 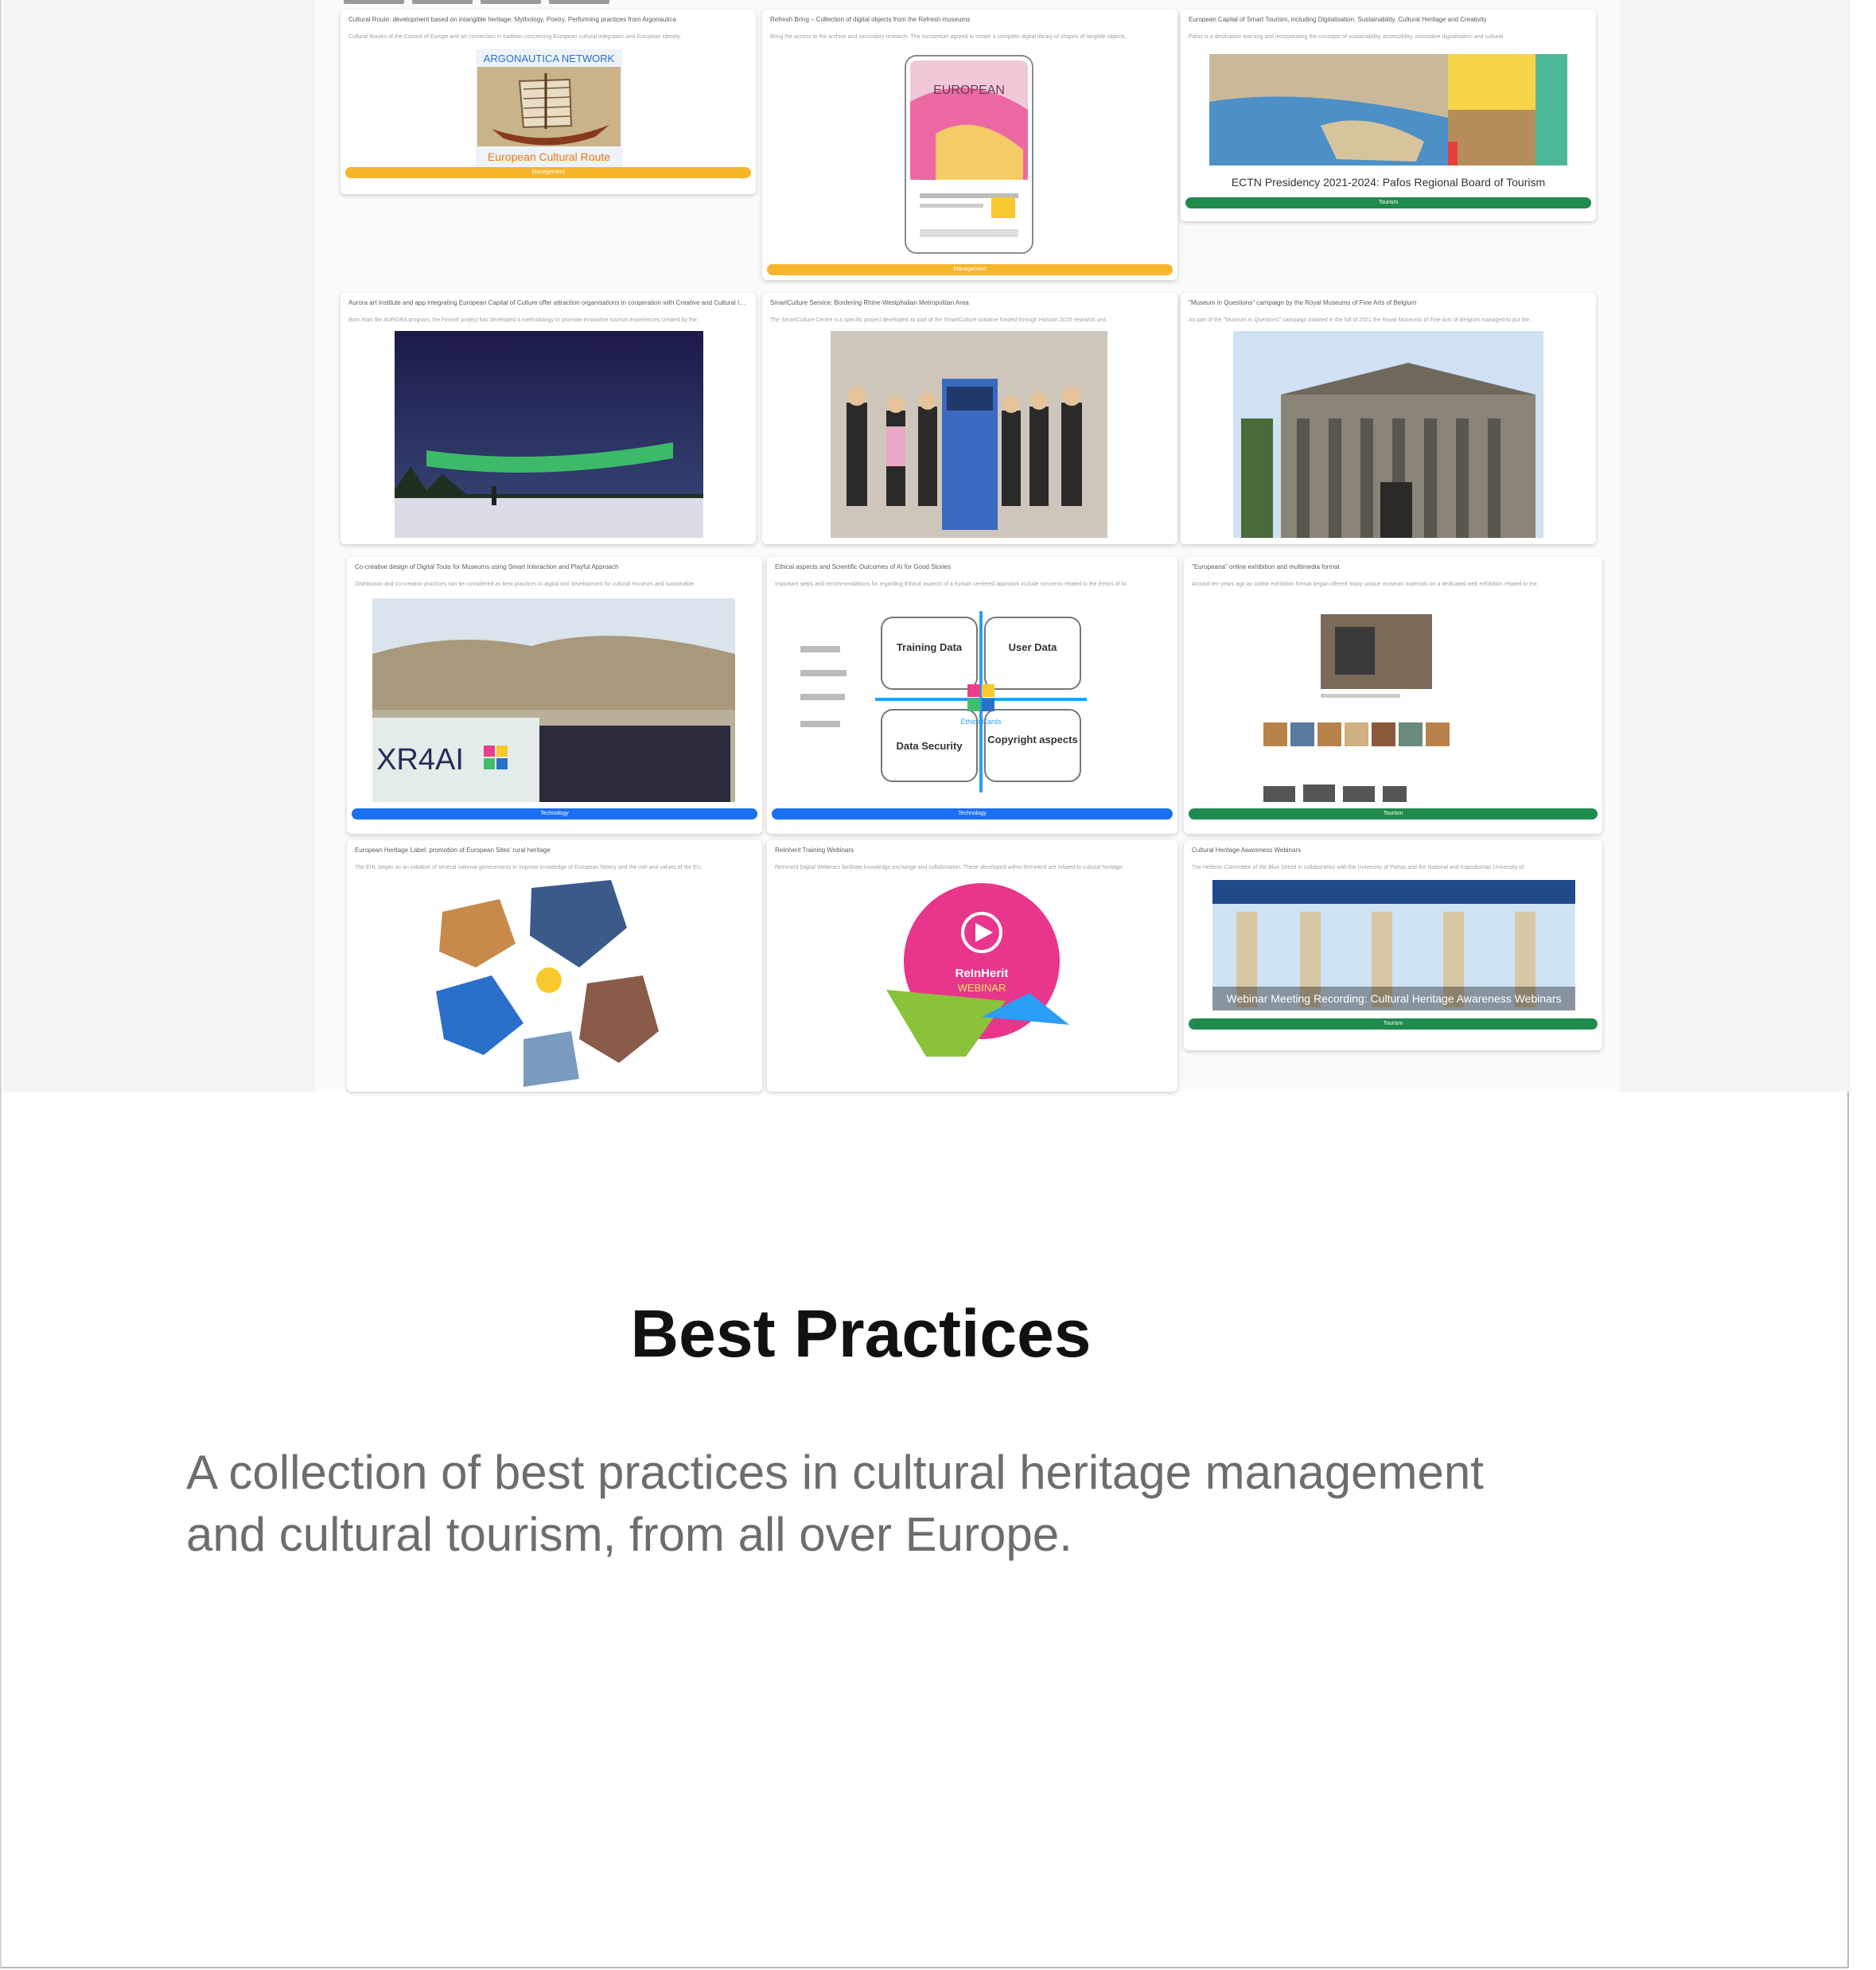 I want to click on reinherit-logo-text: ReInHerit, so click(x=983, y=973).